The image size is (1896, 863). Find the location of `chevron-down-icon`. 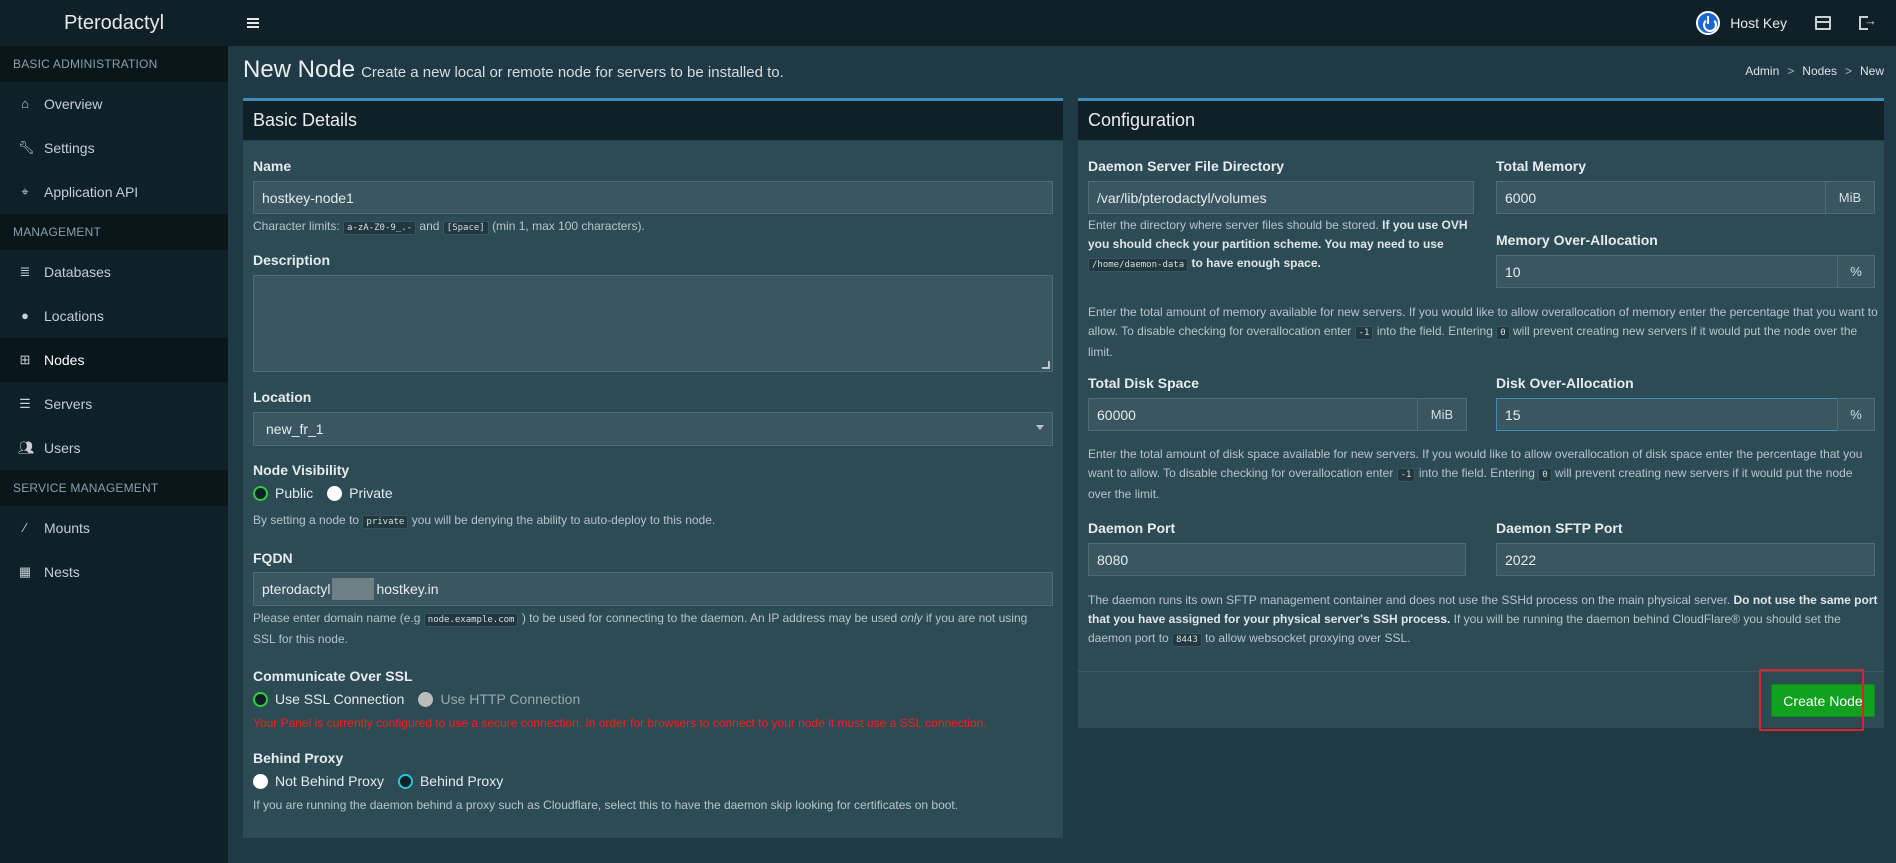

chevron-down-icon is located at coordinates (1040, 427).